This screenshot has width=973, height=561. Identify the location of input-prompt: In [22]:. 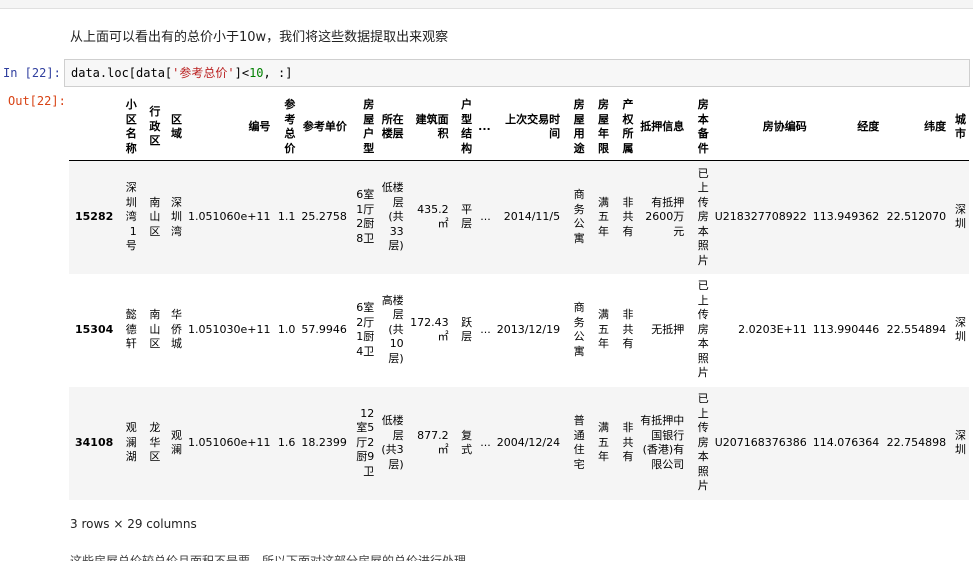
(32, 73).